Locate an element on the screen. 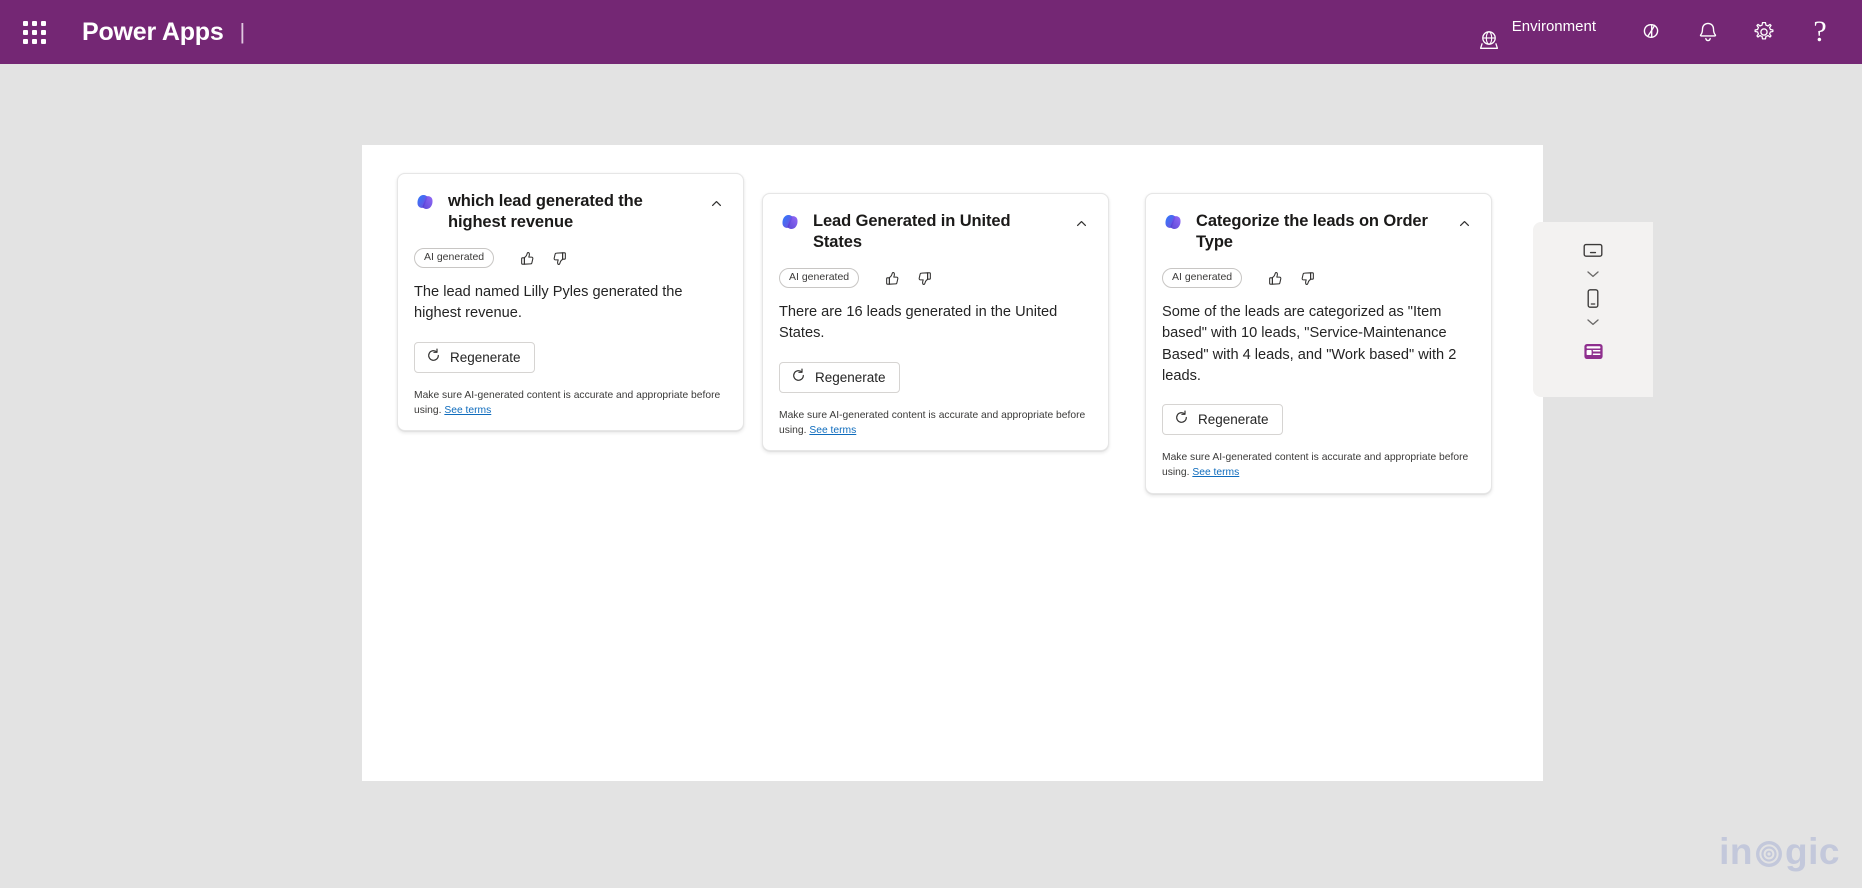  help-glyph: ? is located at coordinates (1820, 31).